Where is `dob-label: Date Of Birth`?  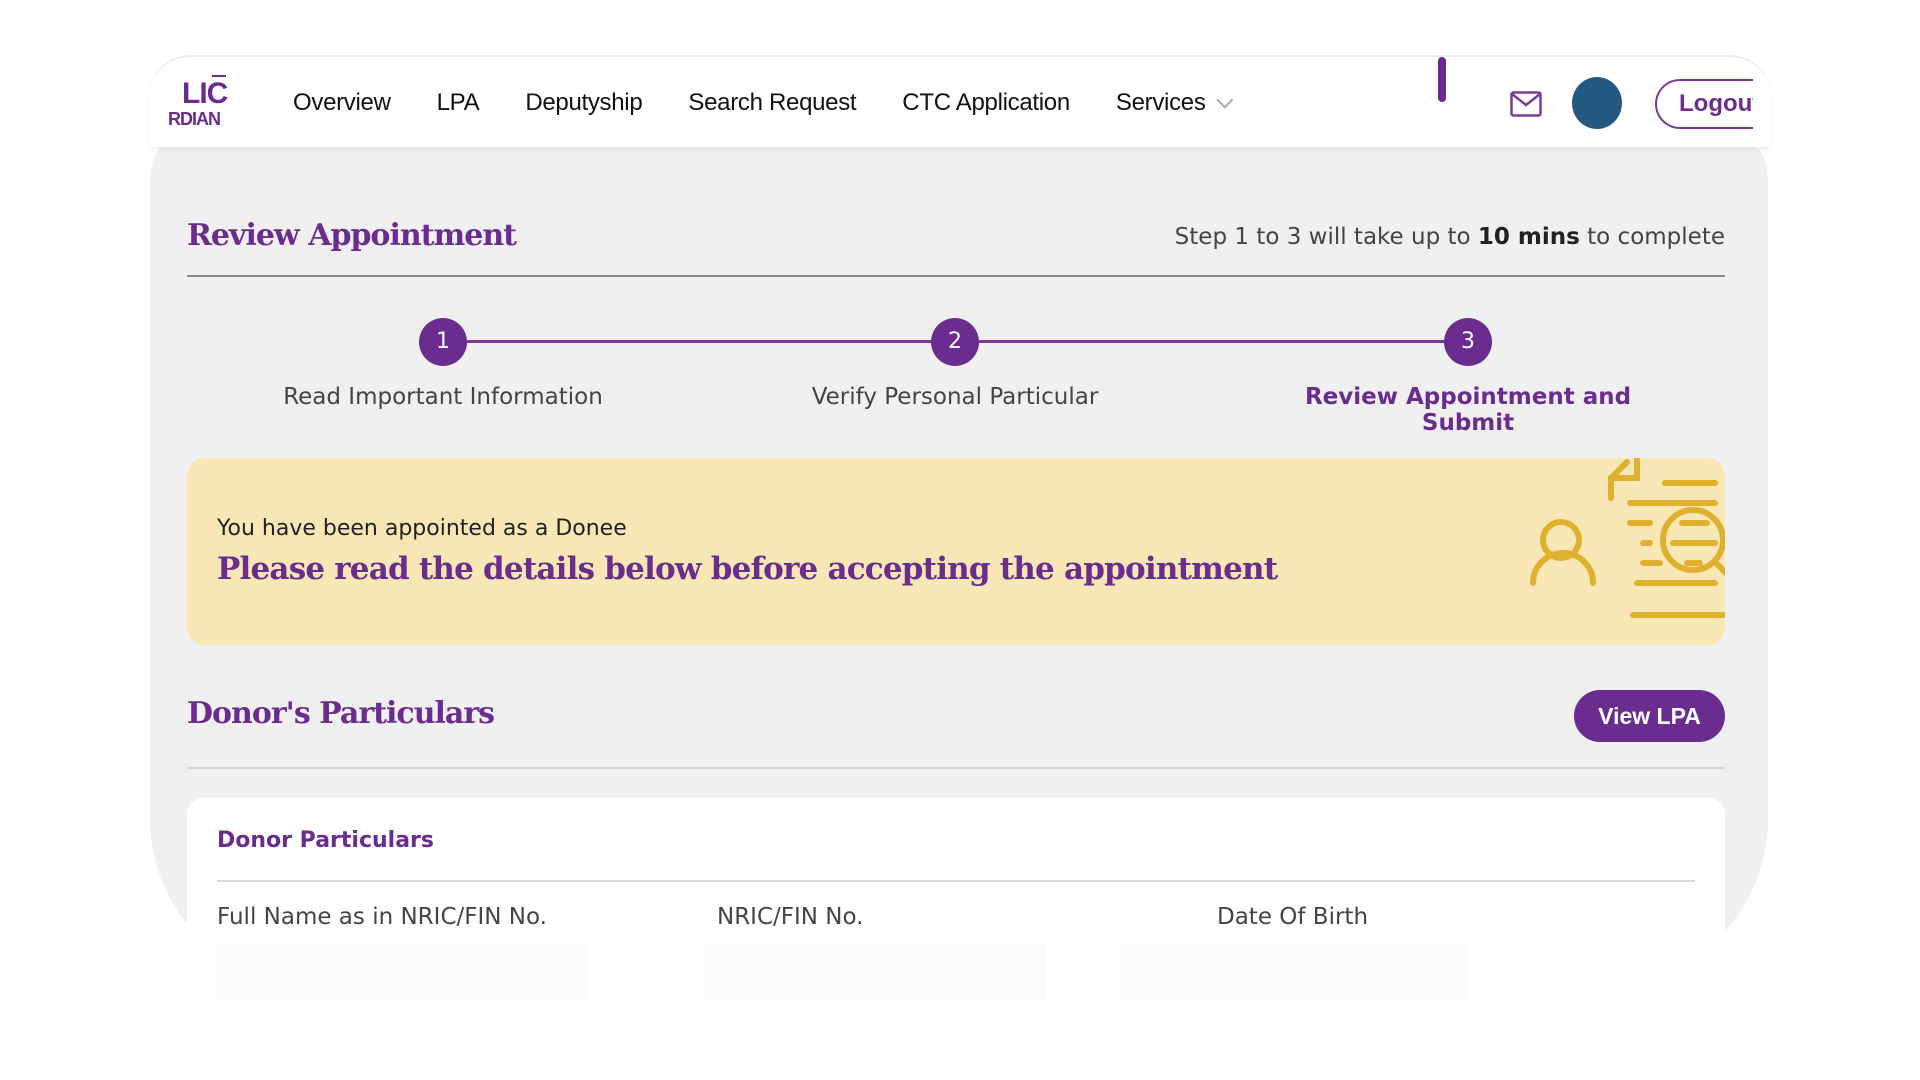 dob-label: Date Of Birth is located at coordinates (1293, 917).